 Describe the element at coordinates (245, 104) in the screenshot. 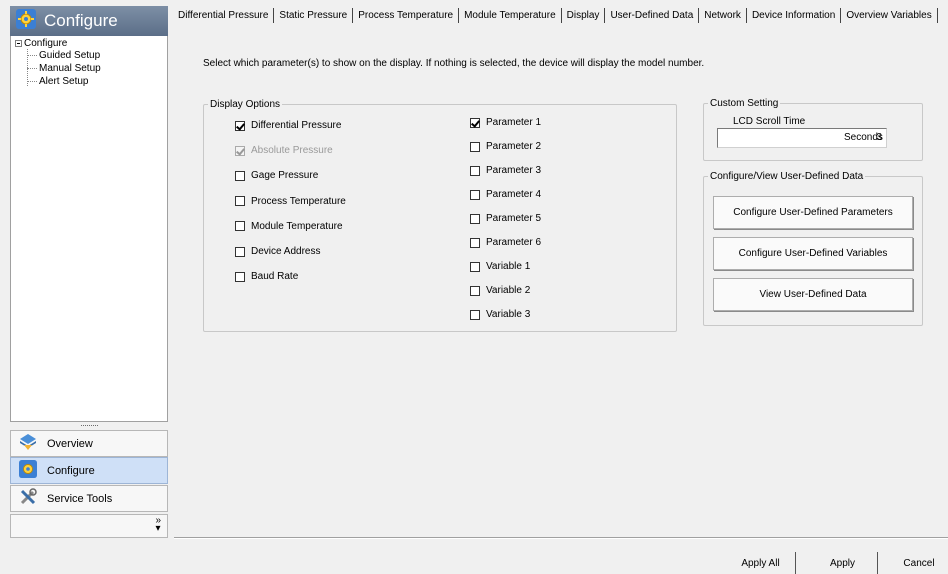

I see `display-options-legend: Display Options` at that location.